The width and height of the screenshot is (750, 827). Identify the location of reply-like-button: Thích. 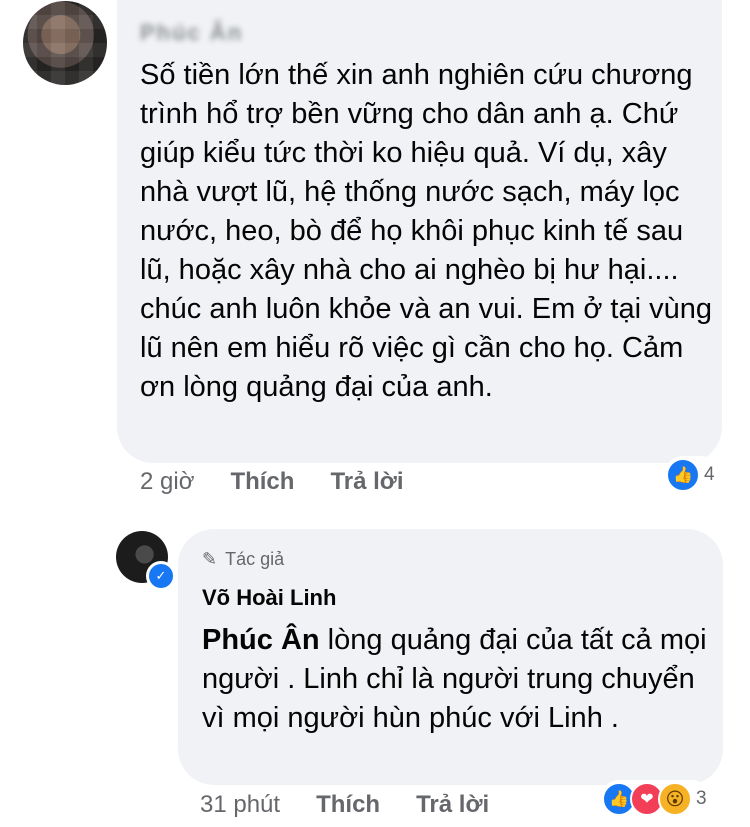
(348, 805).